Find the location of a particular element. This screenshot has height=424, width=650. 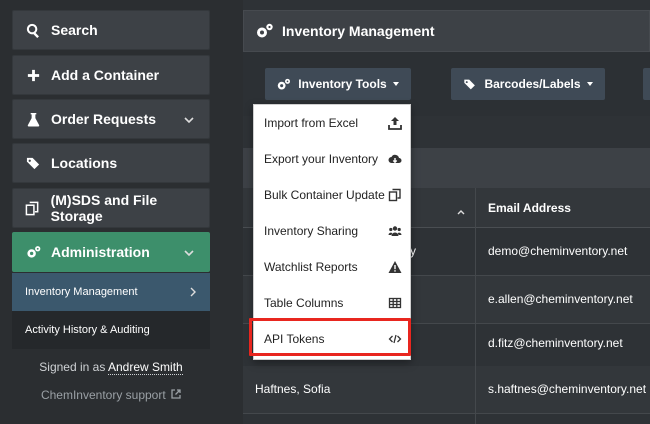

sort-up-icon is located at coordinates (461, 209).